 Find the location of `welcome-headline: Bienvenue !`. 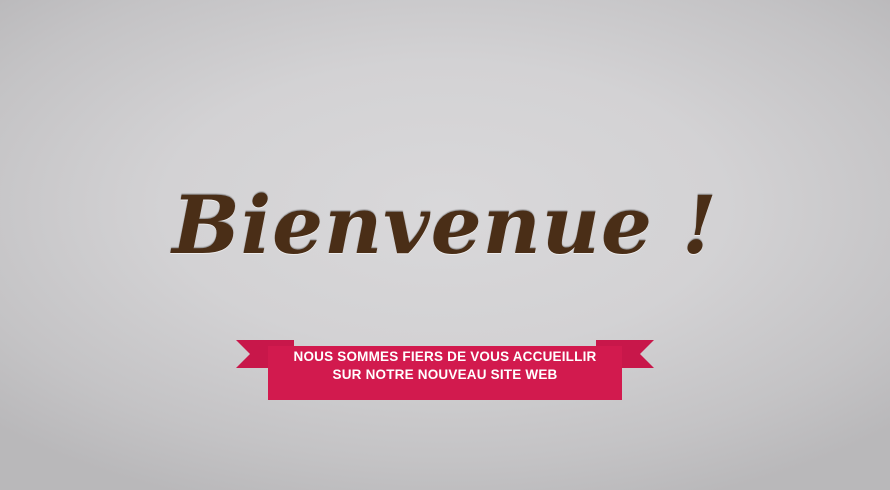

welcome-headline: Bienvenue ! is located at coordinates (445, 225).